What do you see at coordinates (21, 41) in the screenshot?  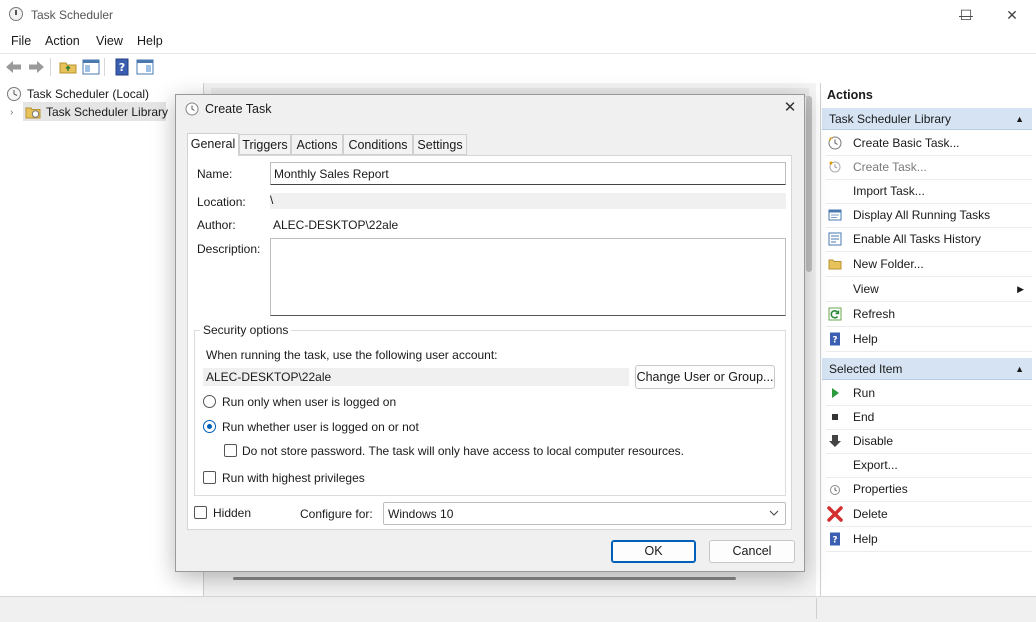 I see `menu-file: File` at bounding box center [21, 41].